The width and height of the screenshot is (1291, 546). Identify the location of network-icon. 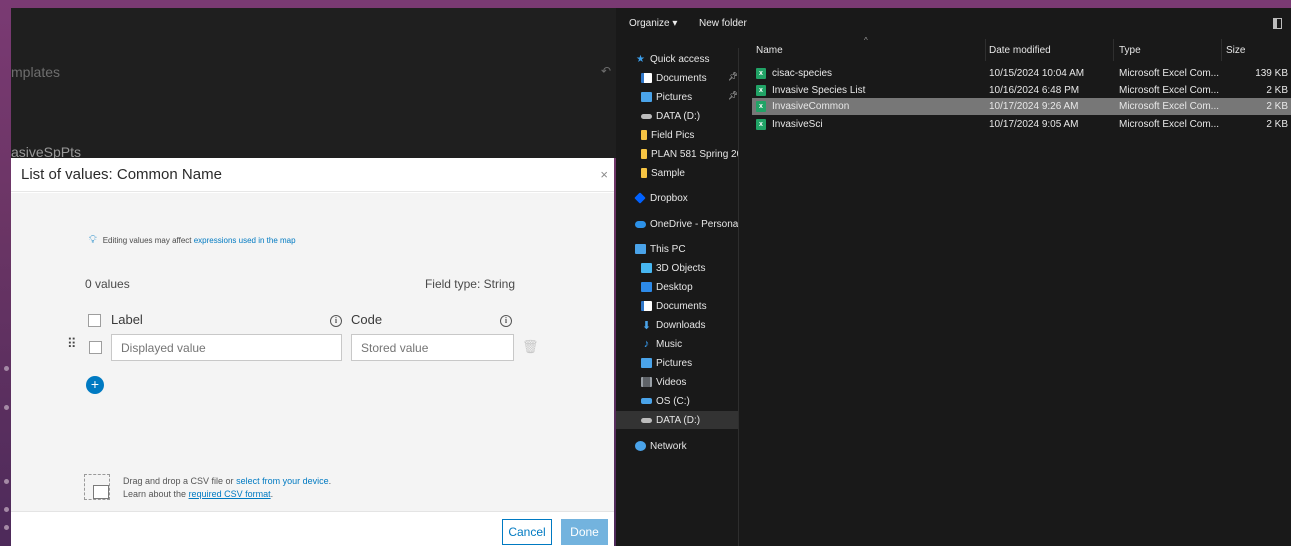
(640, 446).